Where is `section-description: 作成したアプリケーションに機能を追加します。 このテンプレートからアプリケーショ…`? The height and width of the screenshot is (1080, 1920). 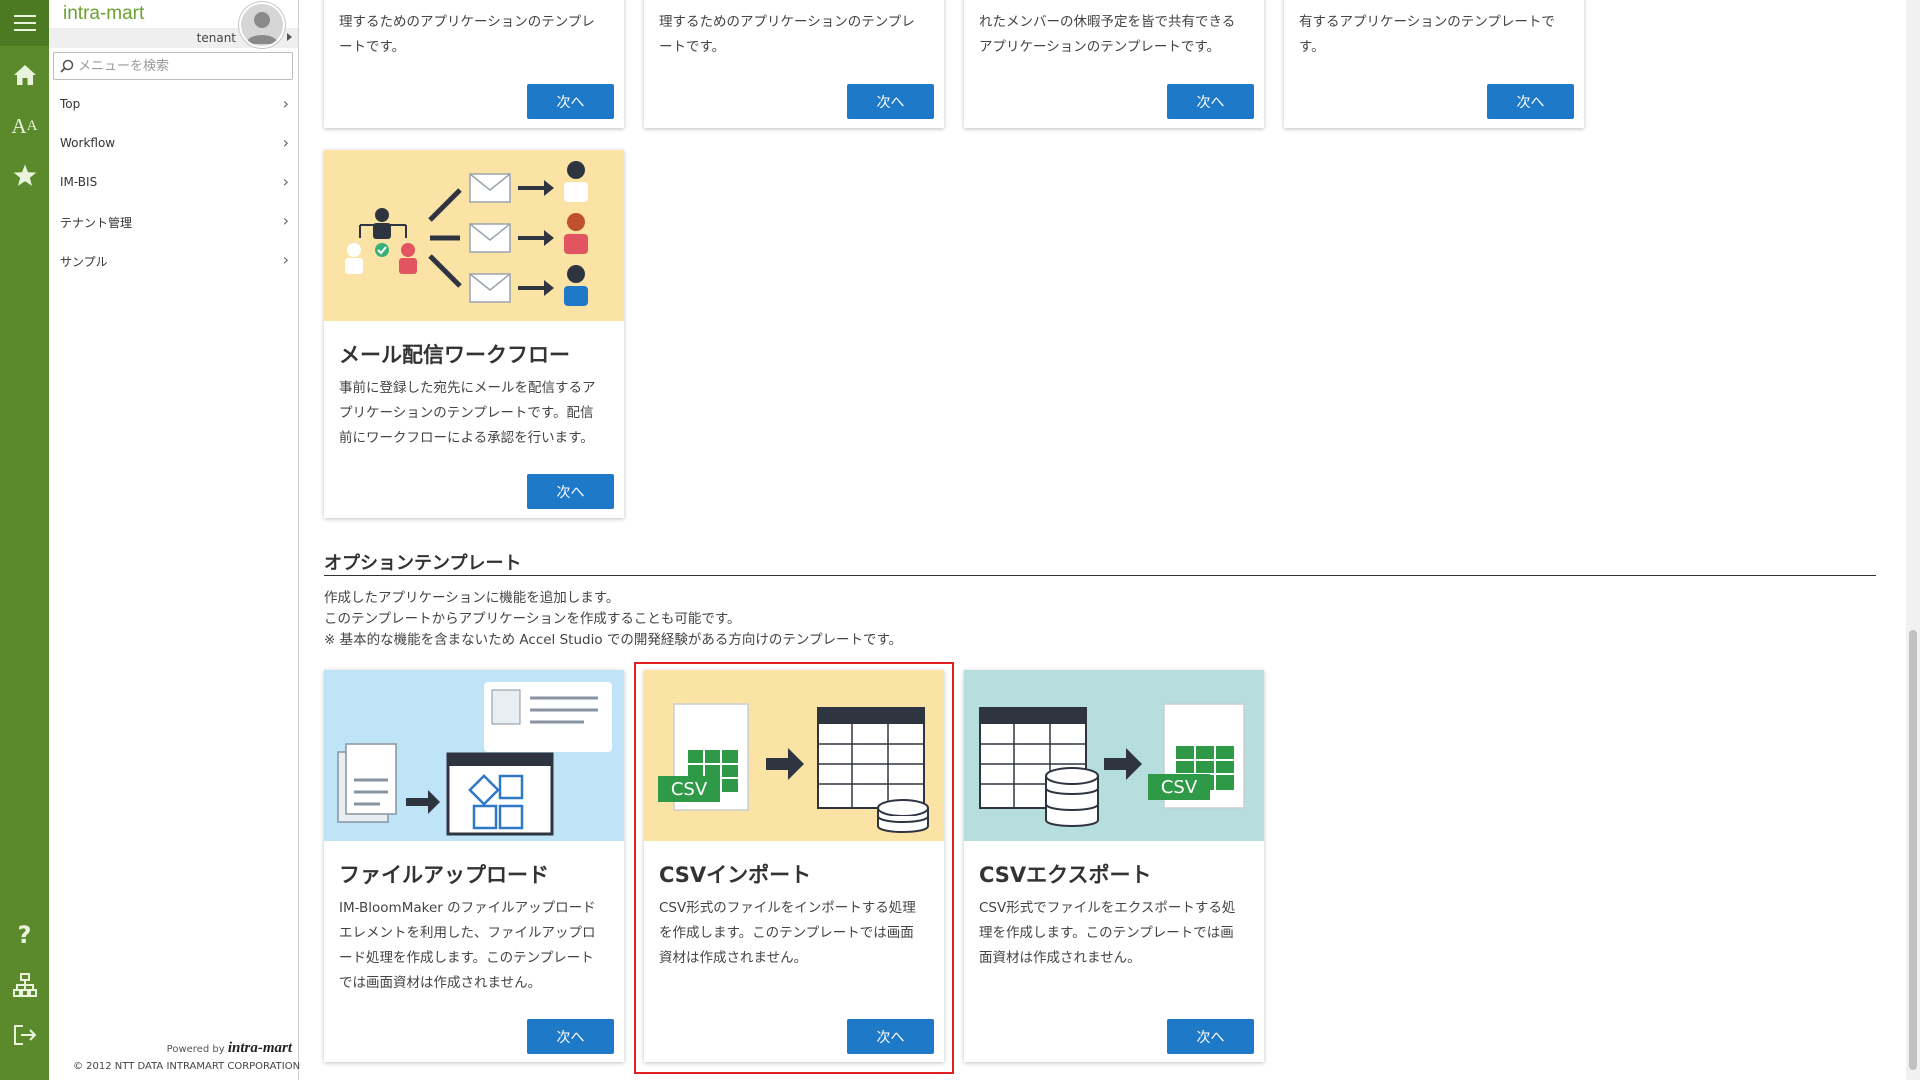 section-description: 作成したアプリケーションに機能を追加します。 このテンプレートからアプリケーショ… is located at coordinates (613, 619).